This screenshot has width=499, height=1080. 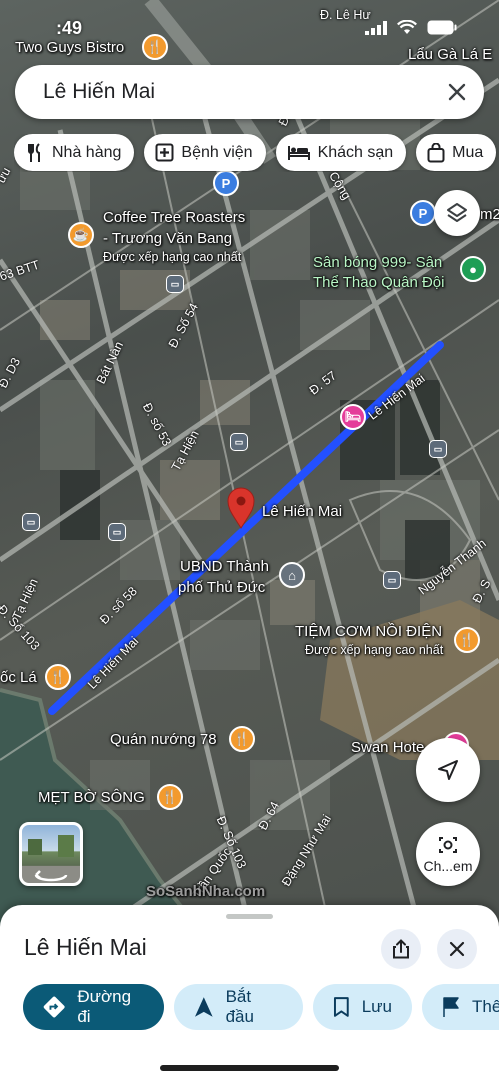 What do you see at coordinates (485, 1006) in the screenshot?
I see `action-label: Thê` at bounding box center [485, 1006].